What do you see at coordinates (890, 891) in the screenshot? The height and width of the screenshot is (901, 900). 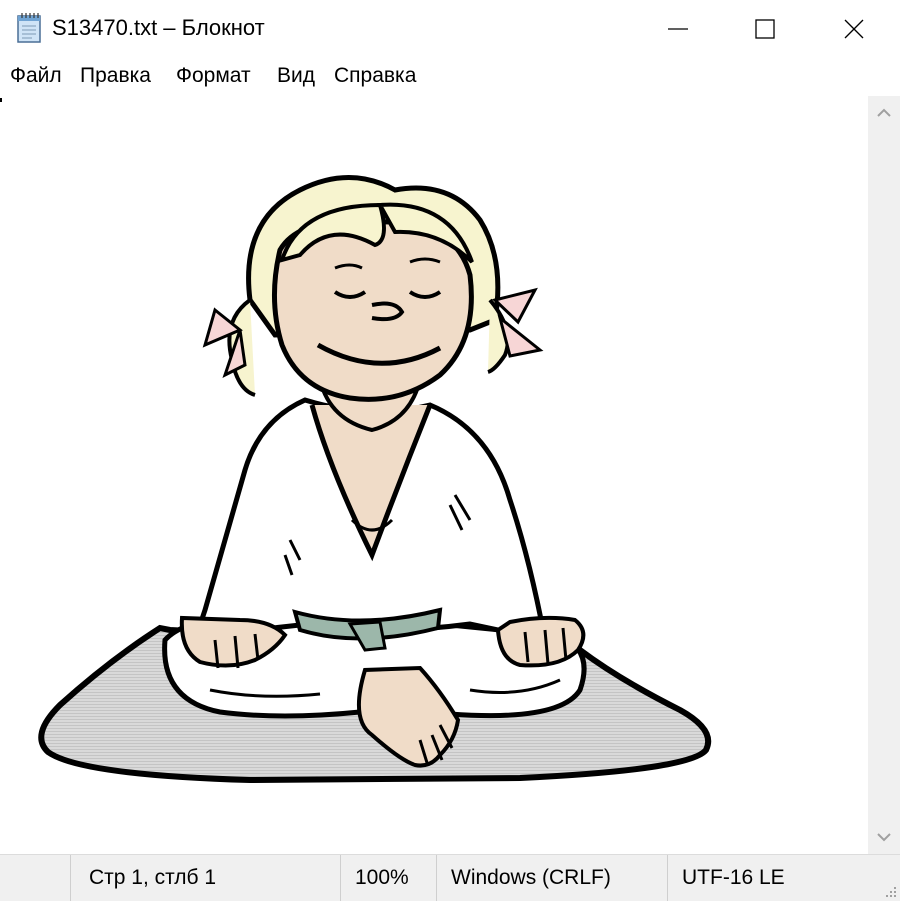 I see `resize-grip-icon` at bounding box center [890, 891].